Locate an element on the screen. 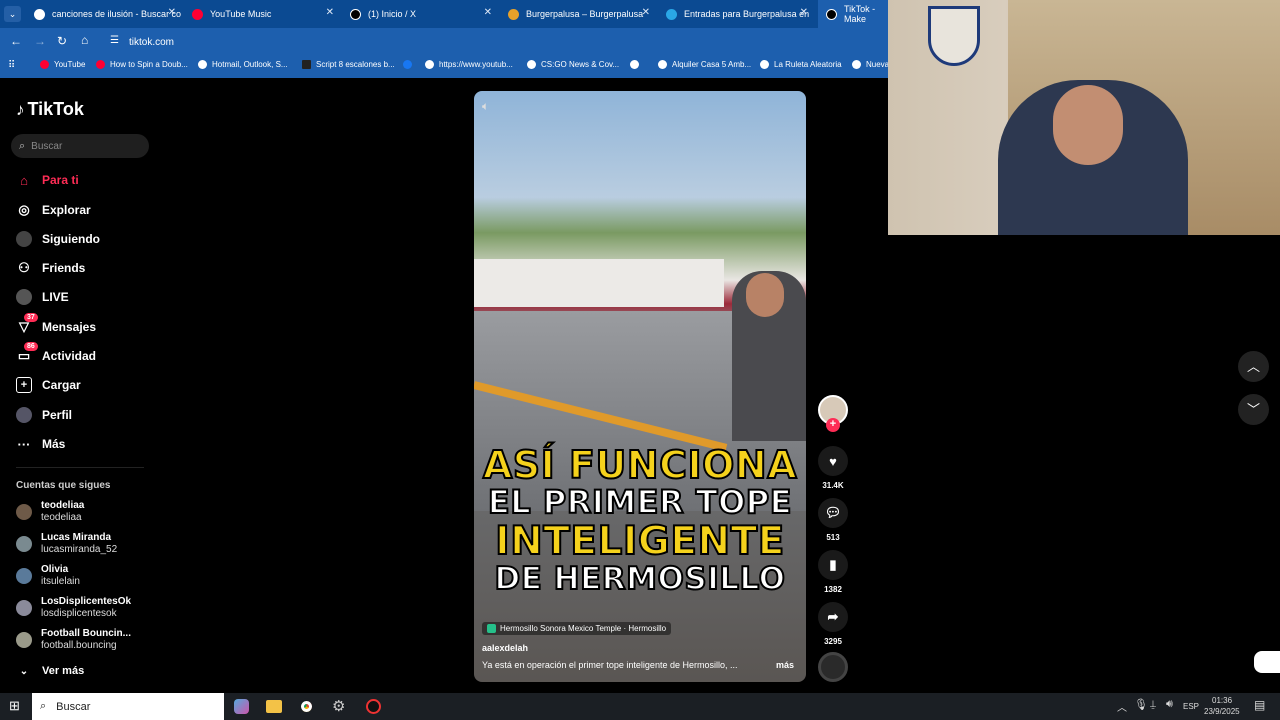 This screenshot has width=1280, height=720. follow-plus-icon: + is located at coordinates (833, 425).